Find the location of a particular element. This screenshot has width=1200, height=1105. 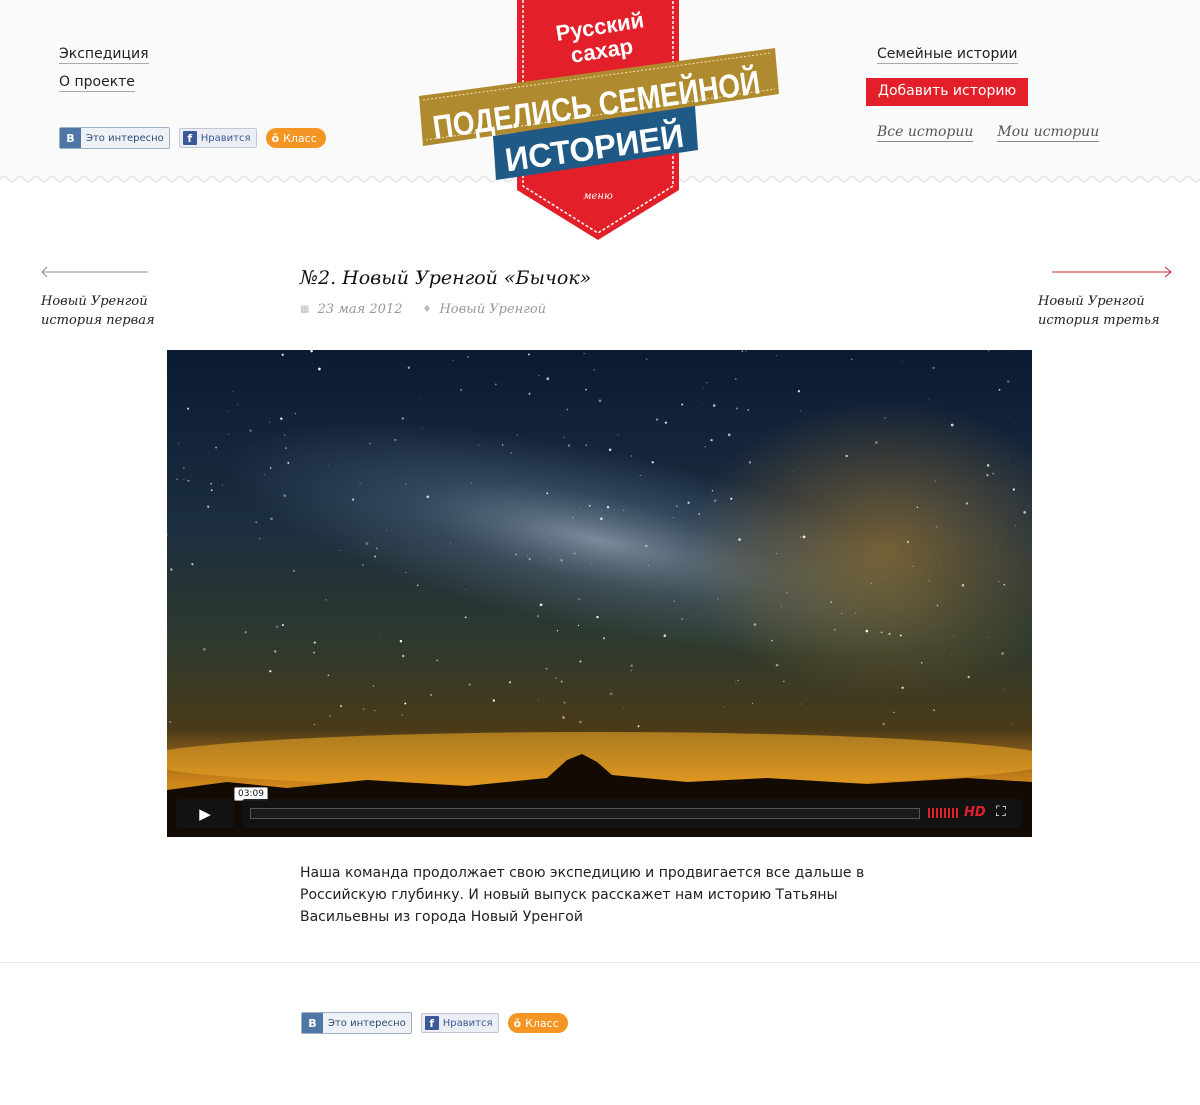

video-control-bar: HD ⛶ is located at coordinates (632, 813).